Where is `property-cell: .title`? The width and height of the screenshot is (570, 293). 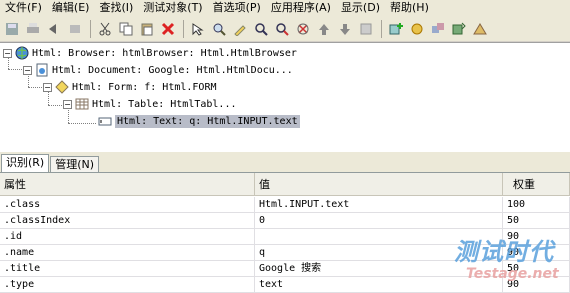
property-cell: .title is located at coordinates (127, 269).